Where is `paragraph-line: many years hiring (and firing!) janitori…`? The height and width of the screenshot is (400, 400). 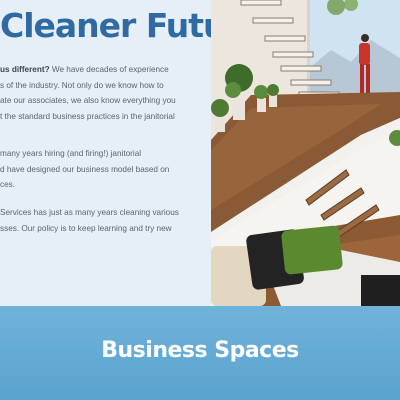 paragraph-line: many years hiring (and firing!) janitori… is located at coordinates (71, 153).